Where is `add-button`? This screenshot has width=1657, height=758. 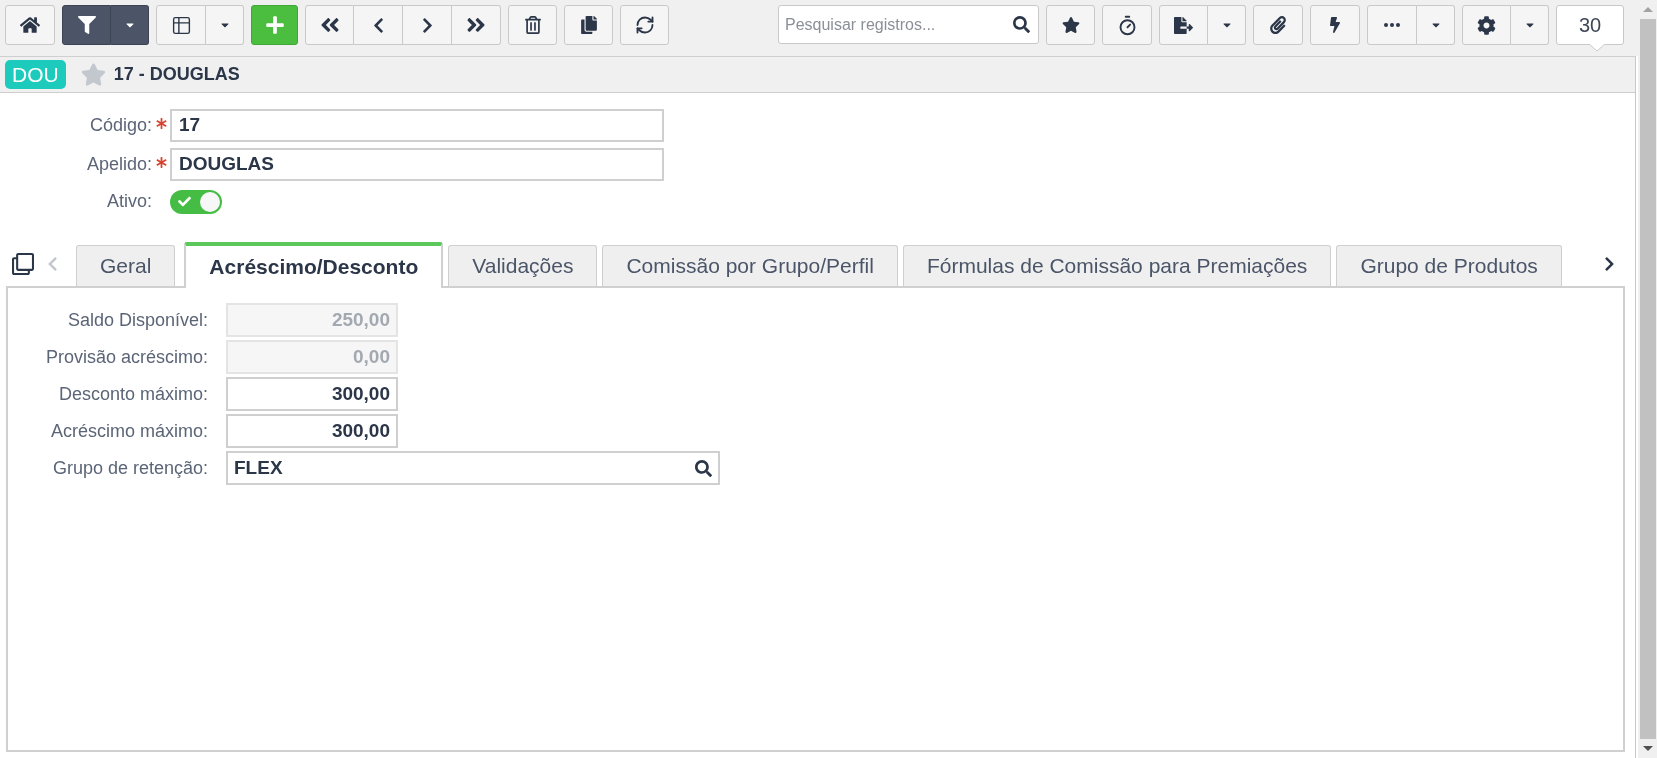
add-button is located at coordinates (274, 25).